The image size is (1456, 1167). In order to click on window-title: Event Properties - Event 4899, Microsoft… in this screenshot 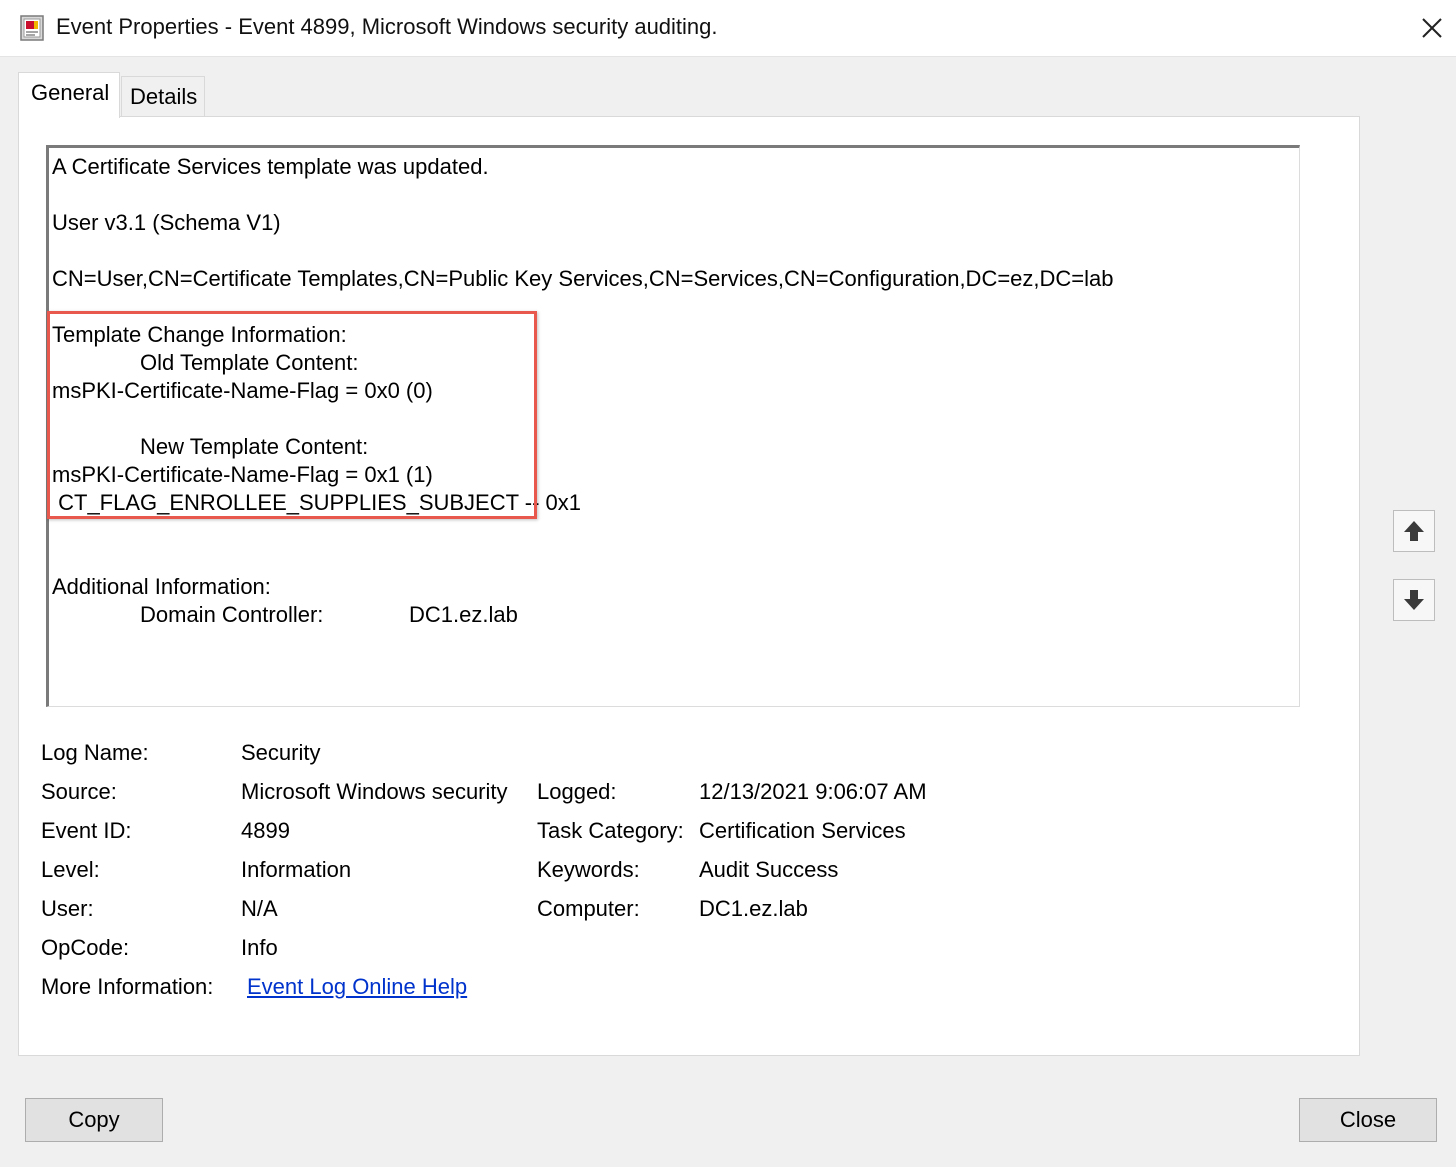, I will do `click(387, 26)`.